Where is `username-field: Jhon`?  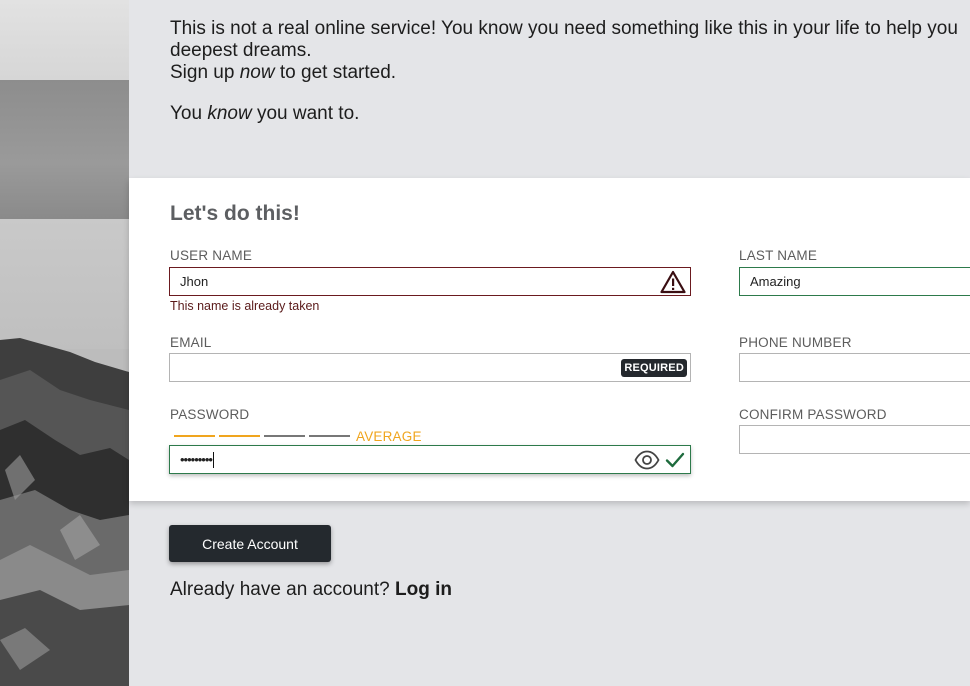 username-field: Jhon is located at coordinates (430, 281).